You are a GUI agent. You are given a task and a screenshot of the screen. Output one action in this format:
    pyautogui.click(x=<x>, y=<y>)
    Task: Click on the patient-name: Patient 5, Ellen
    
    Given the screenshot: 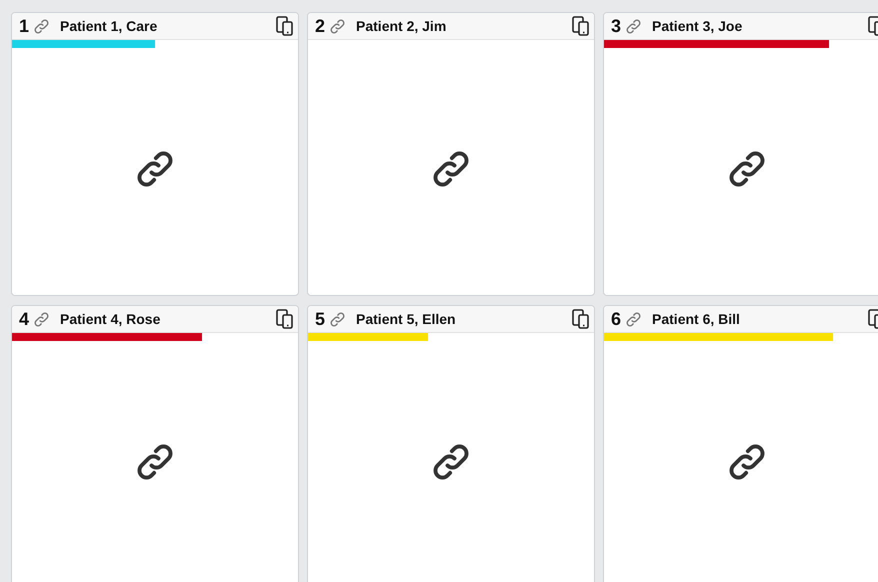 What is the action you would take?
    pyautogui.click(x=406, y=319)
    